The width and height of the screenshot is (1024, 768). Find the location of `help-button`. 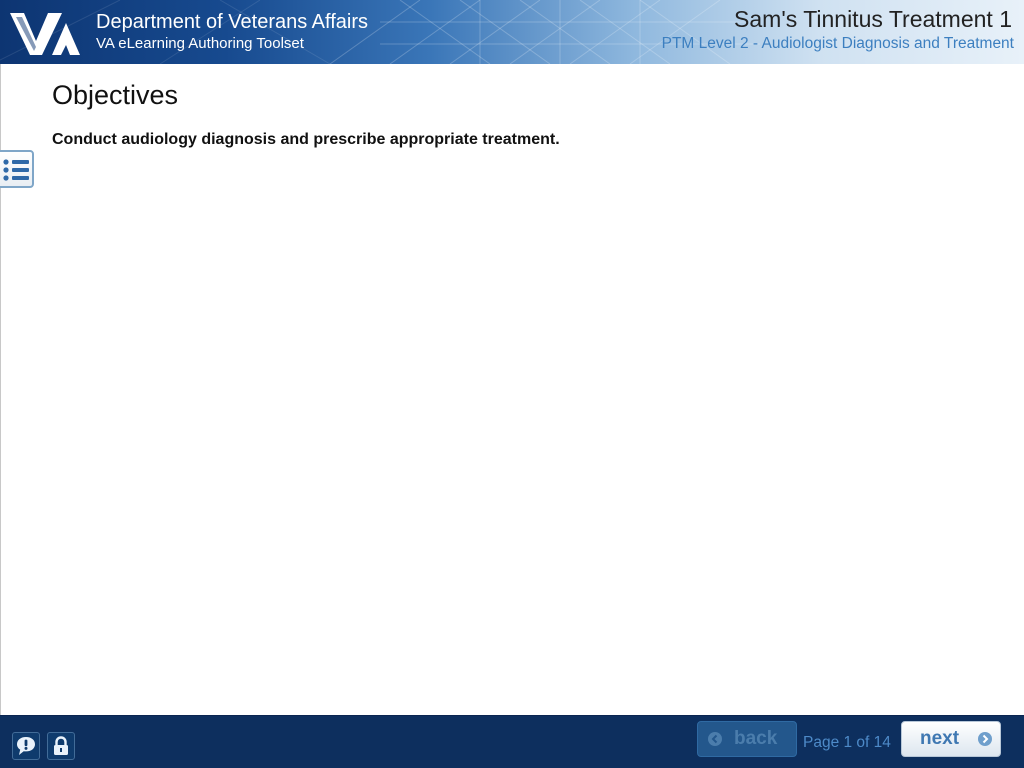

help-button is located at coordinates (26, 746).